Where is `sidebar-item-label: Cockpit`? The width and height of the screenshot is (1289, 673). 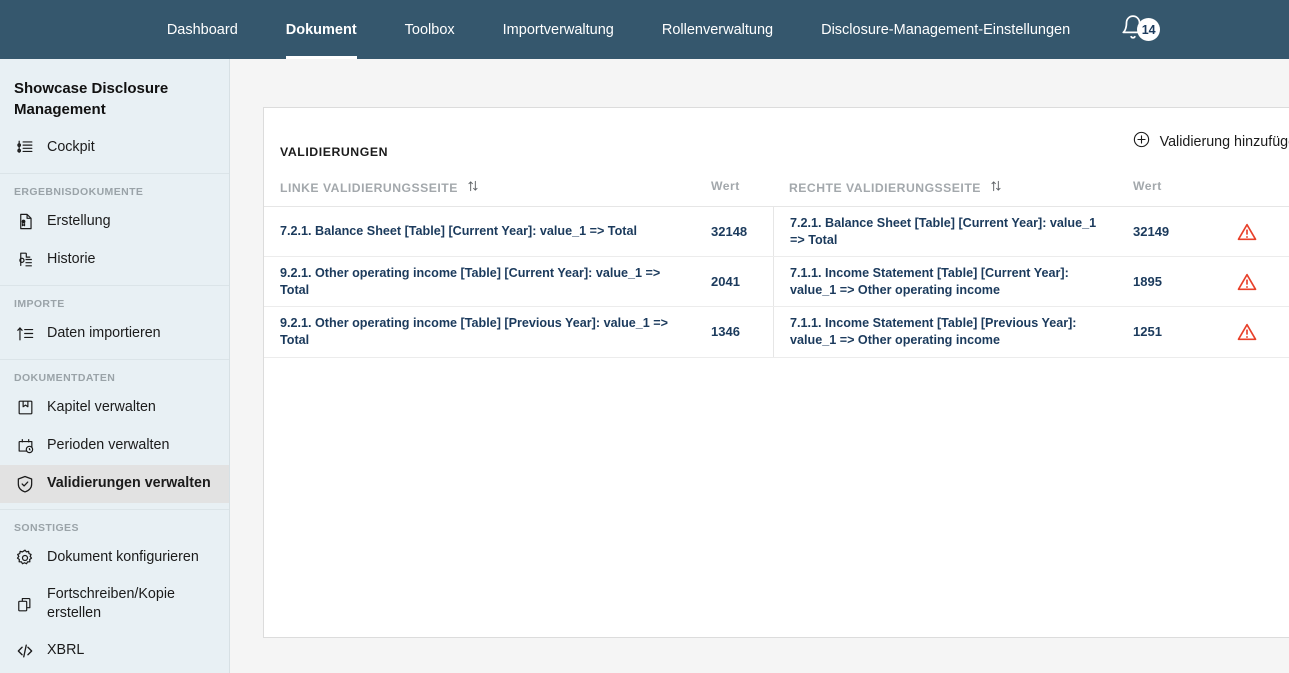 sidebar-item-label: Cockpit is located at coordinates (71, 146).